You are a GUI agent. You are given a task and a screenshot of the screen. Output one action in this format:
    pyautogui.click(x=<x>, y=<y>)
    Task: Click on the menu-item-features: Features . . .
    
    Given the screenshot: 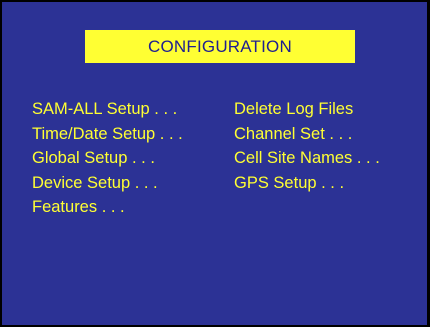 What is the action you would take?
    pyautogui.click(x=107, y=207)
    